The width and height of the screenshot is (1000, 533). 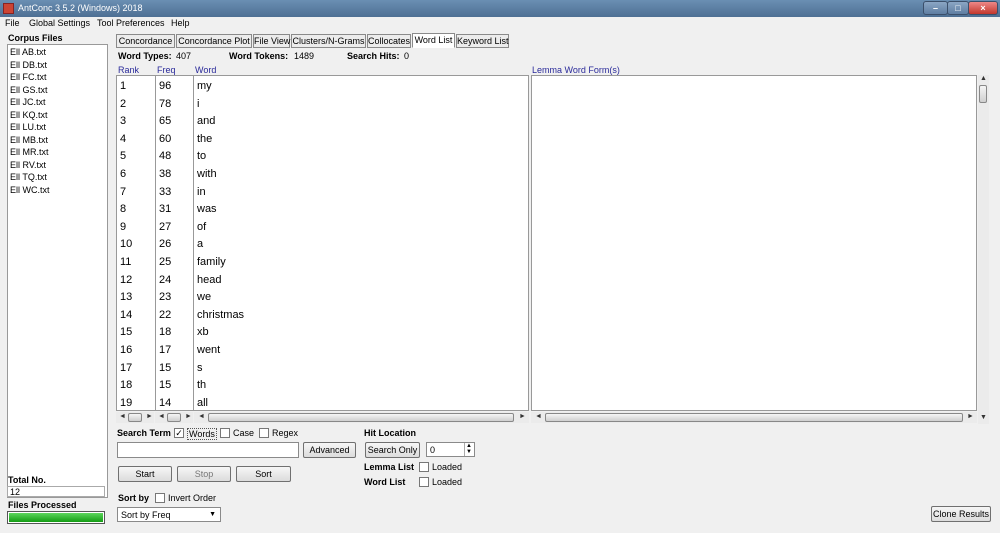 I want to click on rank-cell: 12, so click(x=126, y=279).